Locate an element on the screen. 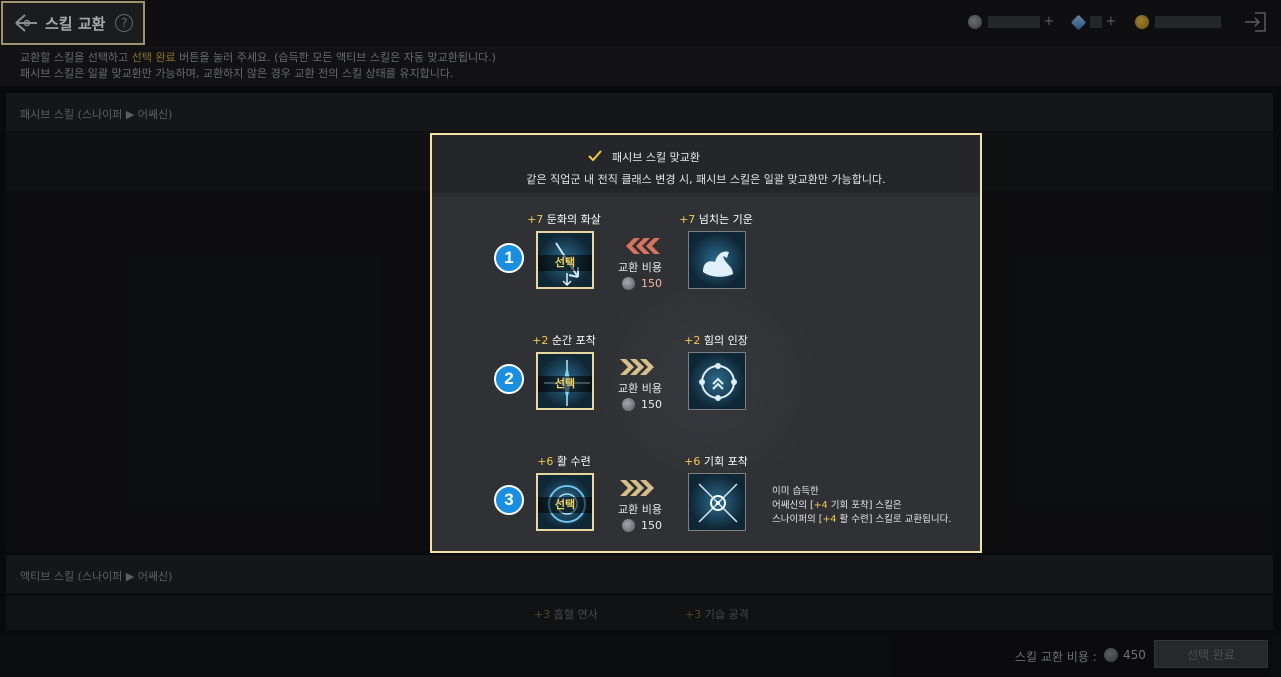 This screenshot has height=677, width=1281. checkmark-icon is located at coordinates (595, 156).